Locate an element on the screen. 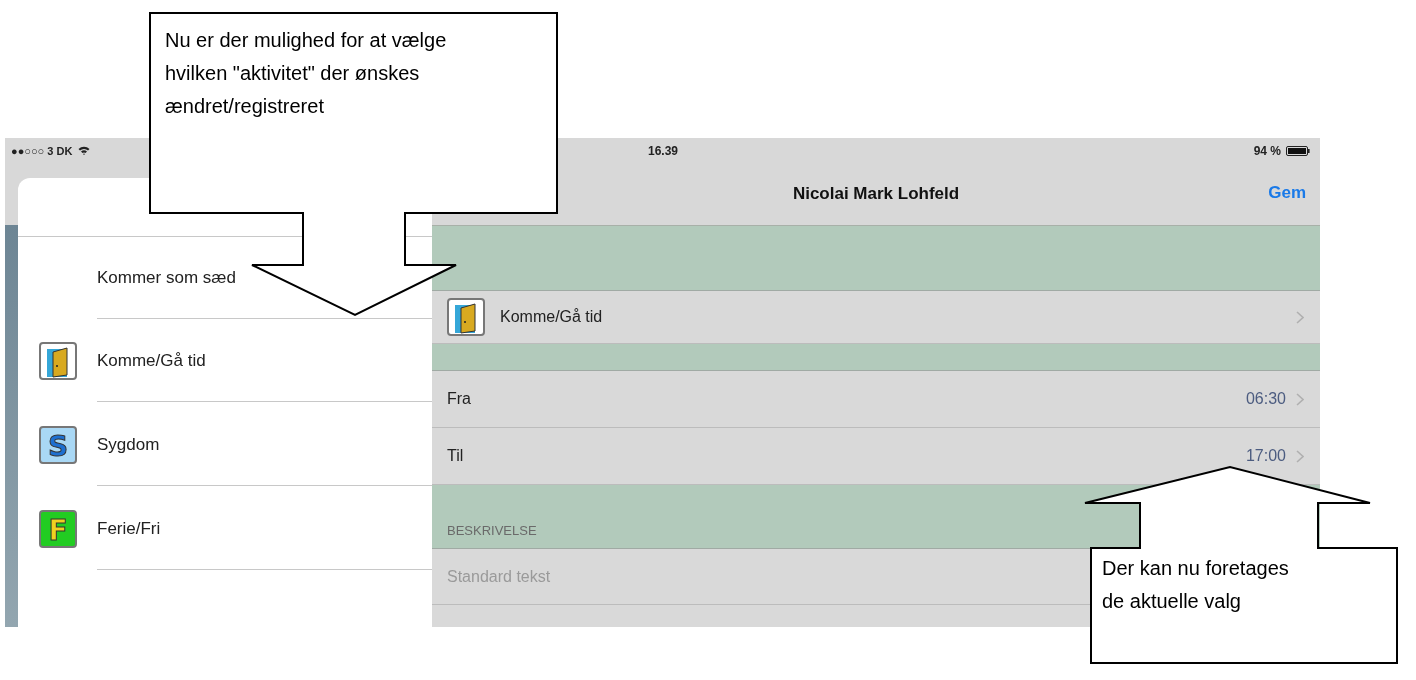 This screenshot has height=680, width=1416. section-header: BESKRIVELSE is located at coordinates (492, 530).